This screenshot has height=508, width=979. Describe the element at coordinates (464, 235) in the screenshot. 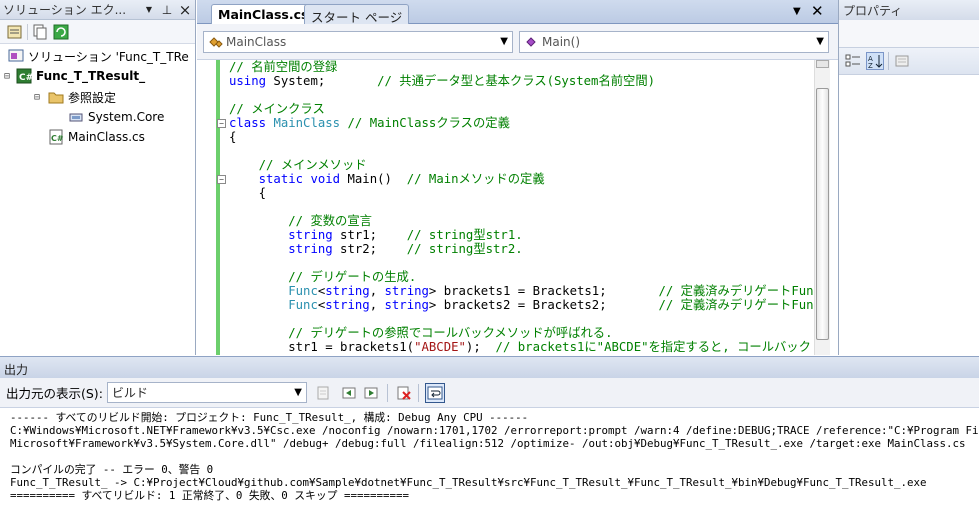

I see `code-token: // string型str1.` at that location.